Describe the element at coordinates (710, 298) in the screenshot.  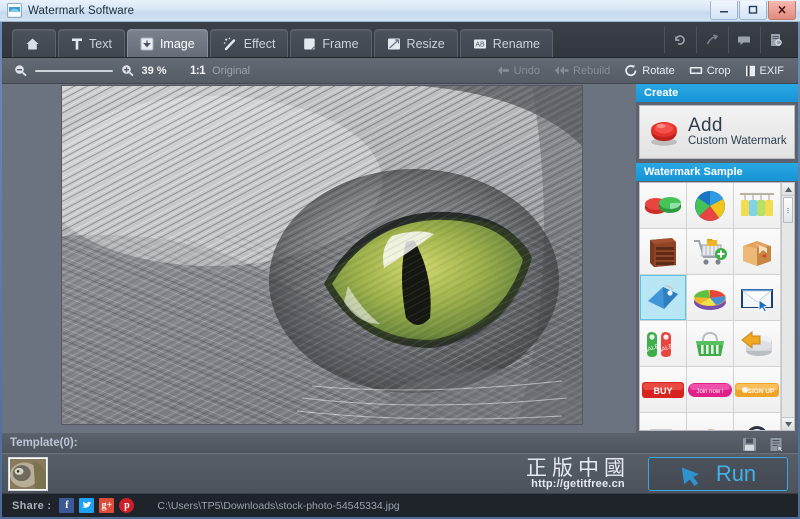
I see `sample-pie-chart-colorful-icon` at that location.